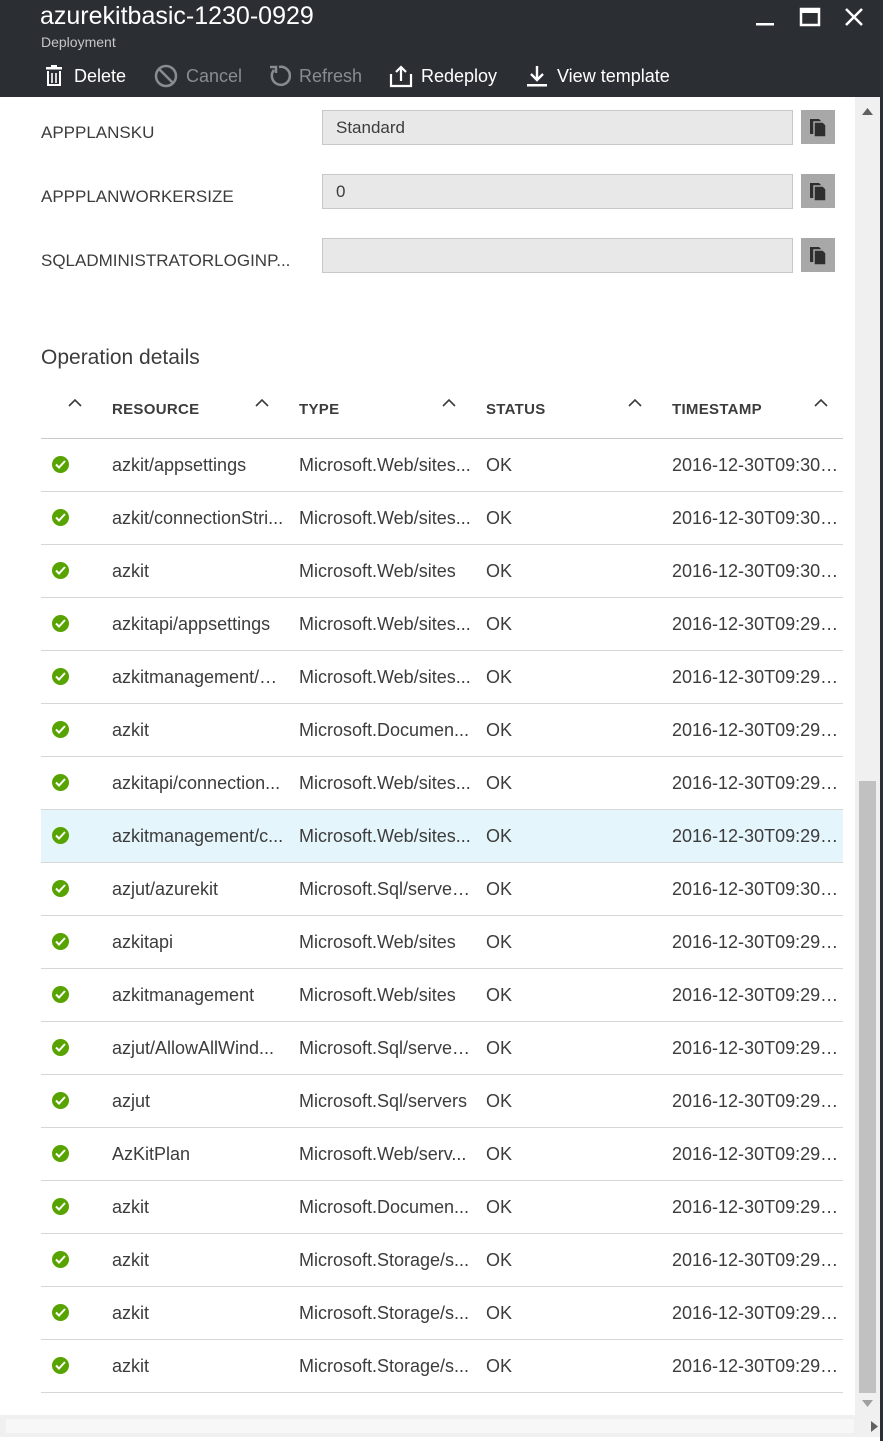 The image size is (883, 1441). I want to click on refresh-button: Refresh, so click(314, 76).